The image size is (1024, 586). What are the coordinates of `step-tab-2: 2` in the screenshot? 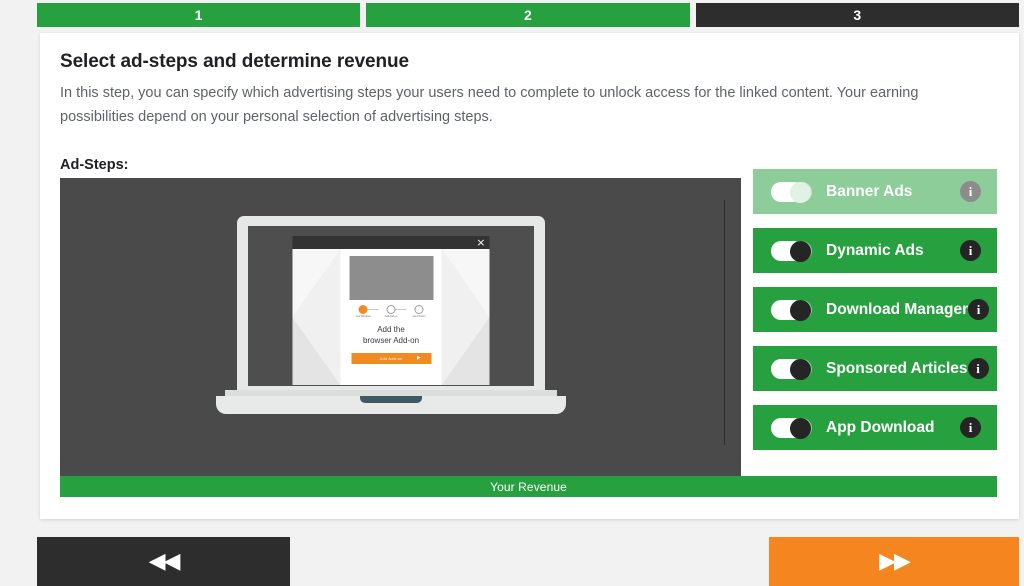 It's located at (528, 15).